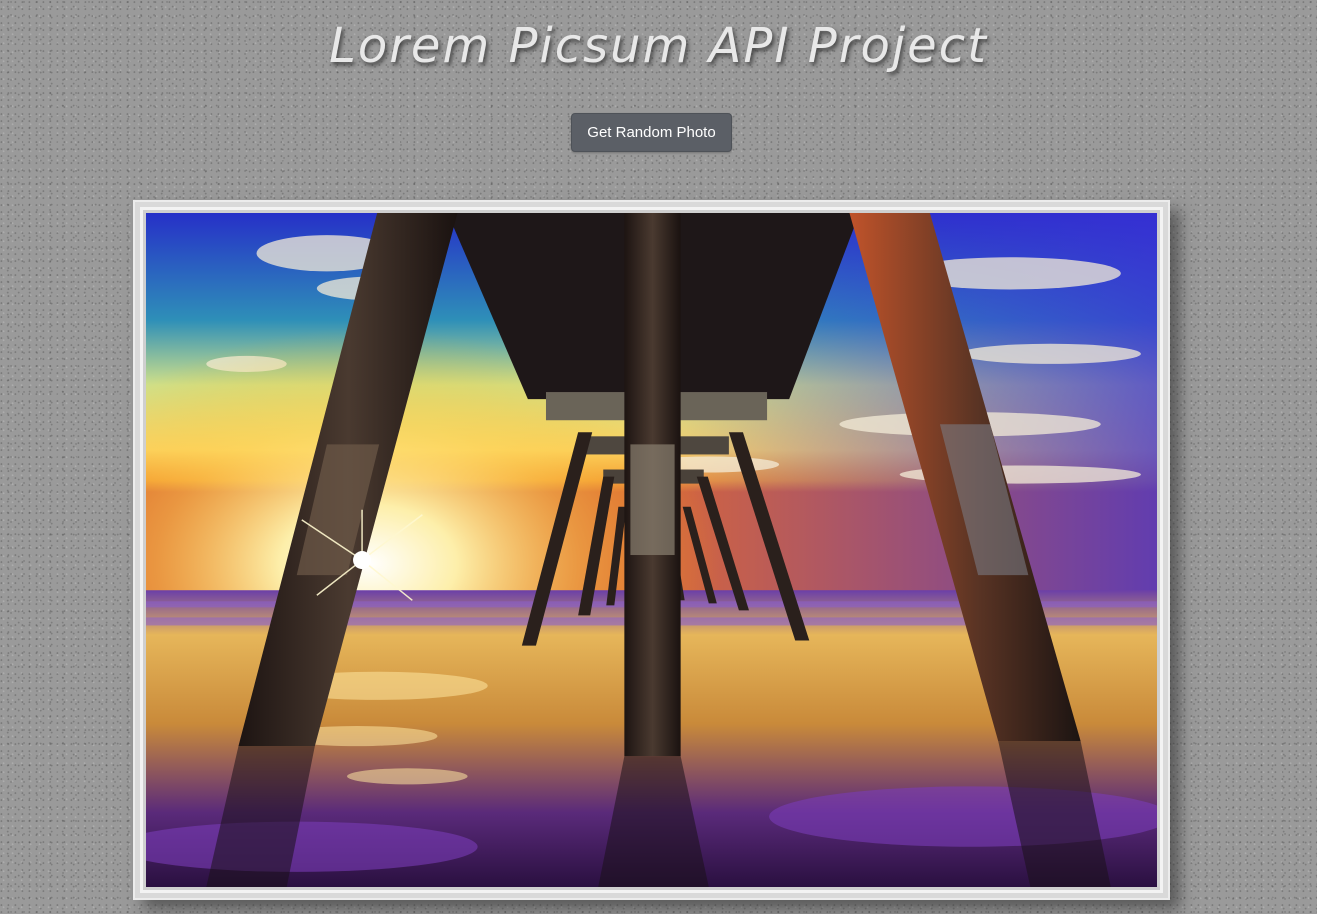  What do you see at coordinates (658, 46) in the screenshot?
I see `page-title: Lorem Picsum API Project` at bounding box center [658, 46].